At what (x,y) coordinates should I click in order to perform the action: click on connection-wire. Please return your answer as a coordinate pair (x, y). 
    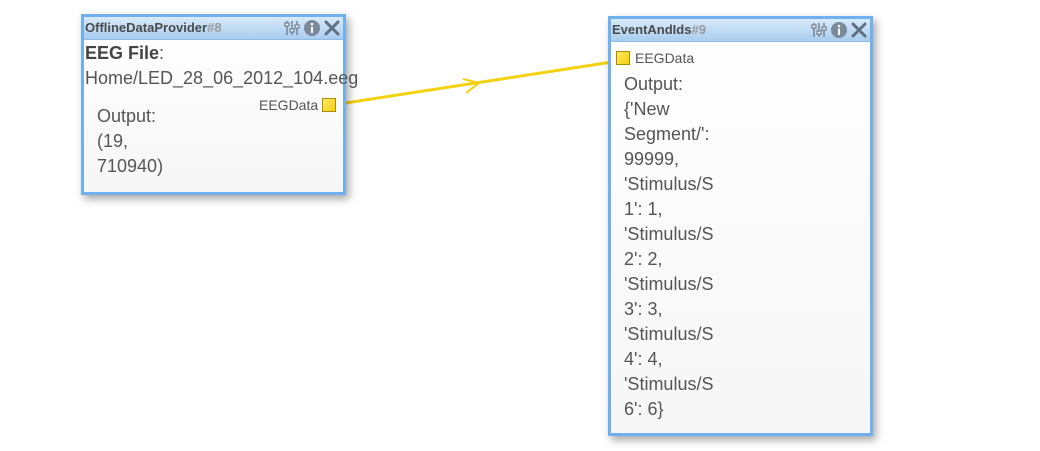
    Looking at the image, I should click on (475, 83).